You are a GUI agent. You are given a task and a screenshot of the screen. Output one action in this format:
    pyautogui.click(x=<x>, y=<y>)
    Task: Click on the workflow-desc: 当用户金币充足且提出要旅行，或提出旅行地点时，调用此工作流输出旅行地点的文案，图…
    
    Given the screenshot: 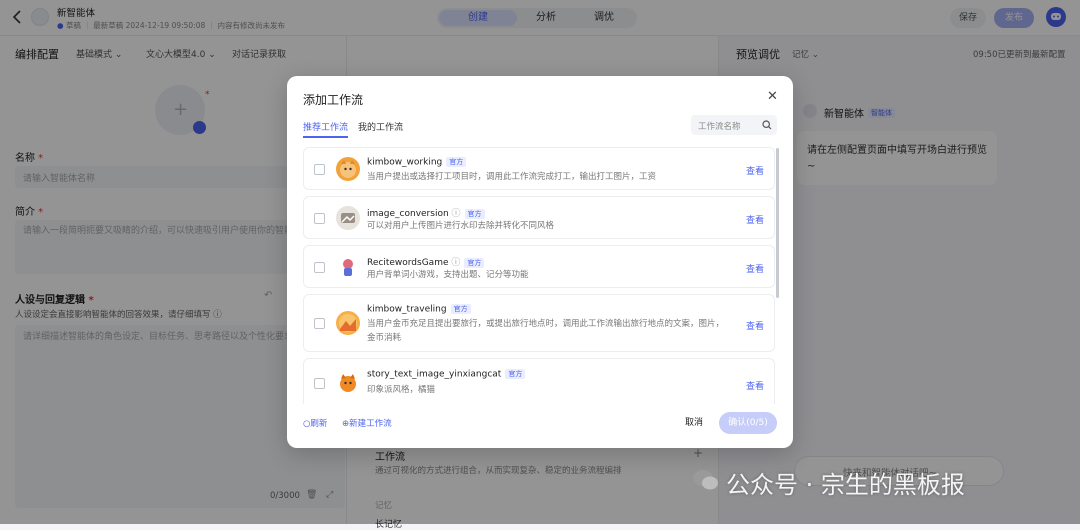 What is the action you would take?
    pyautogui.click(x=546, y=331)
    